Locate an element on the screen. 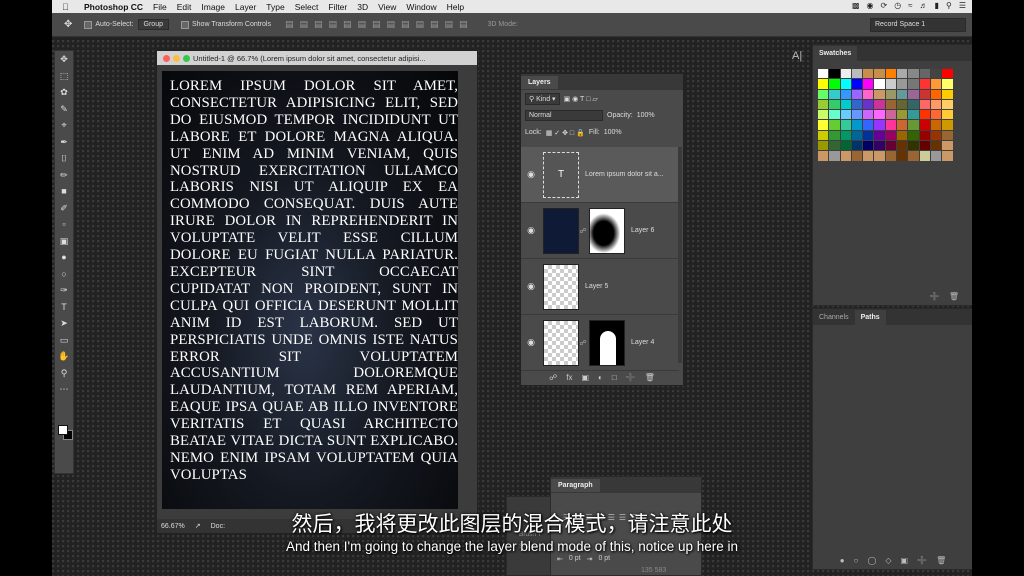  more-tools-icon: ⋯ is located at coordinates (64, 389).